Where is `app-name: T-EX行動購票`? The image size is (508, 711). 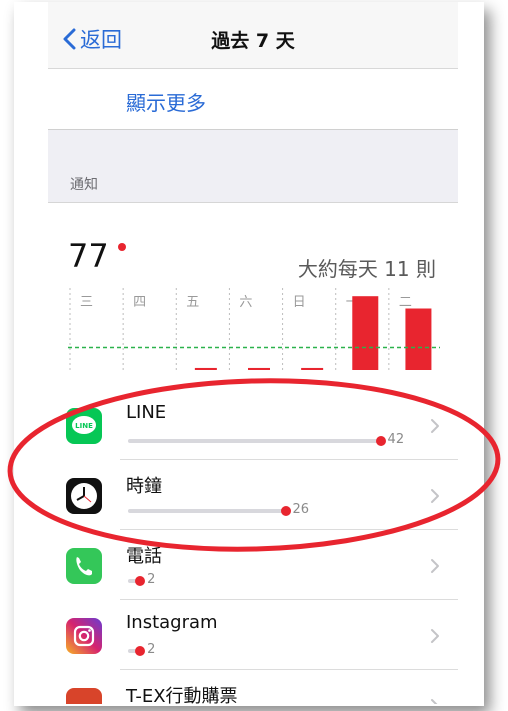 app-name: T-EX行動購票 is located at coordinates (182, 695).